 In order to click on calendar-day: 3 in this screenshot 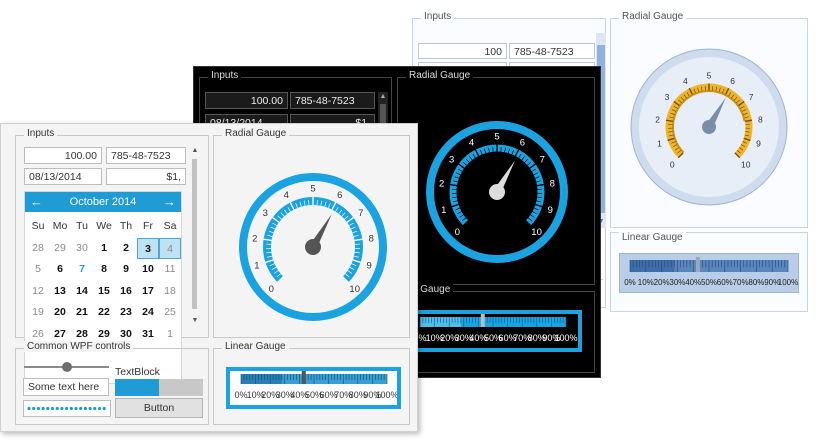, I will do `click(148, 248)`.